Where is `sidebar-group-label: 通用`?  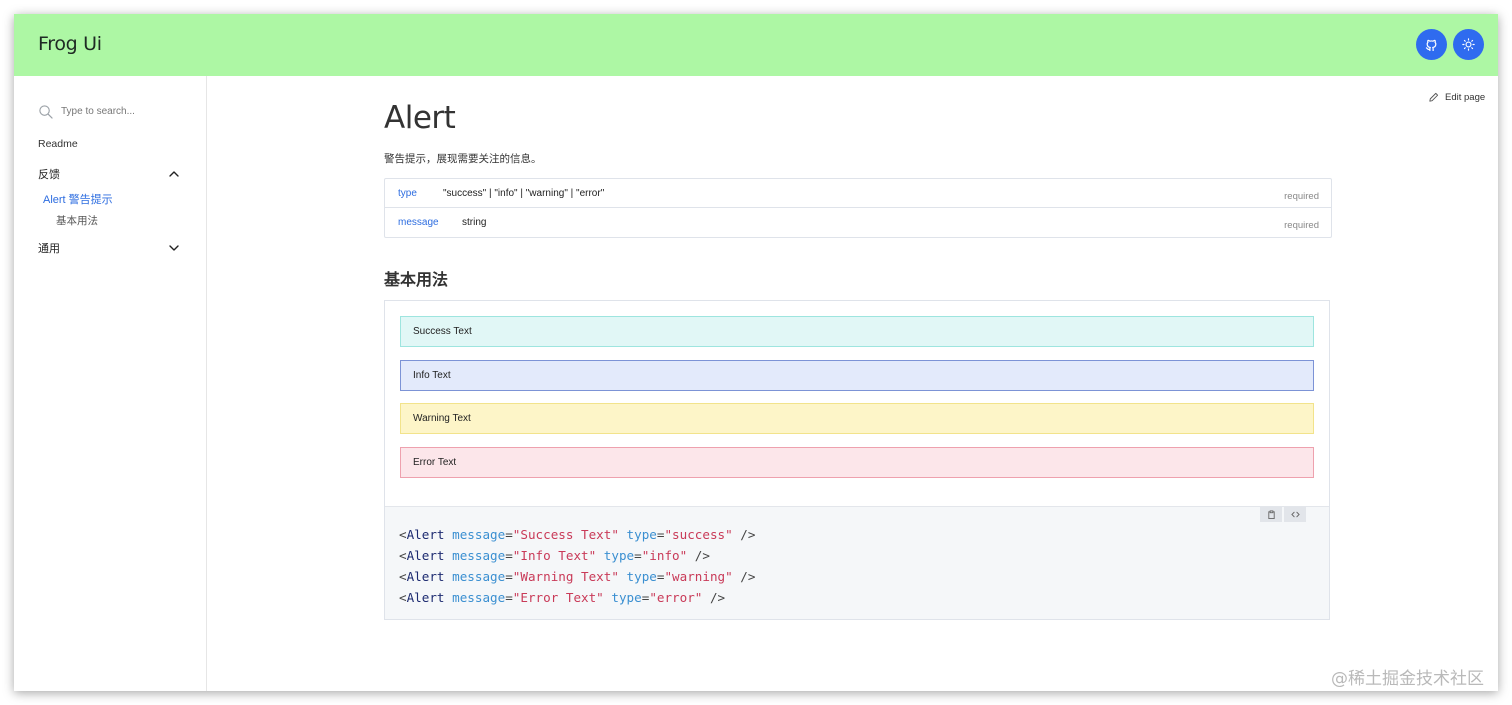 sidebar-group-label: 通用 is located at coordinates (49, 249).